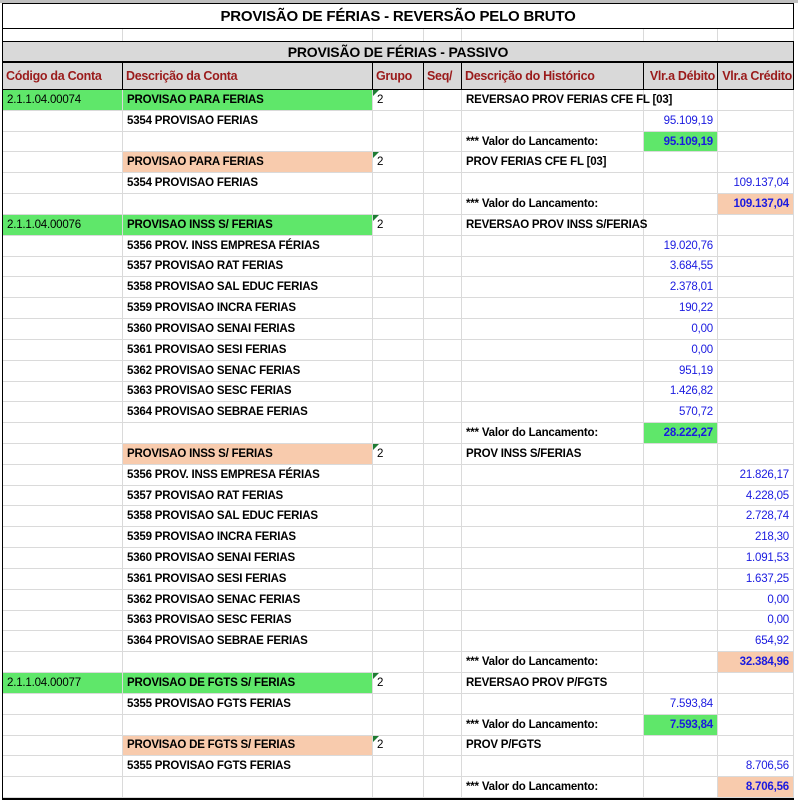  What do you see at coordinates (756, 76) in the screenshot?
I see `column-header-credito: Vlr.a Crédito` at bounding box center [756, 76].